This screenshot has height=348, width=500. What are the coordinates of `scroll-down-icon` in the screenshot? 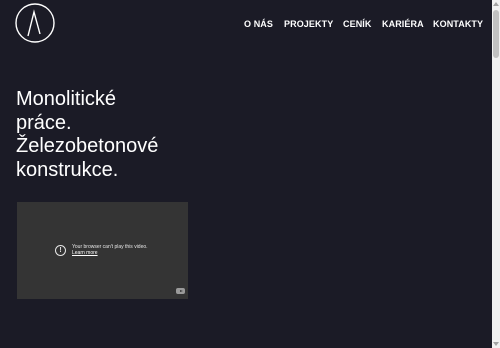 It's located at (496, 344).